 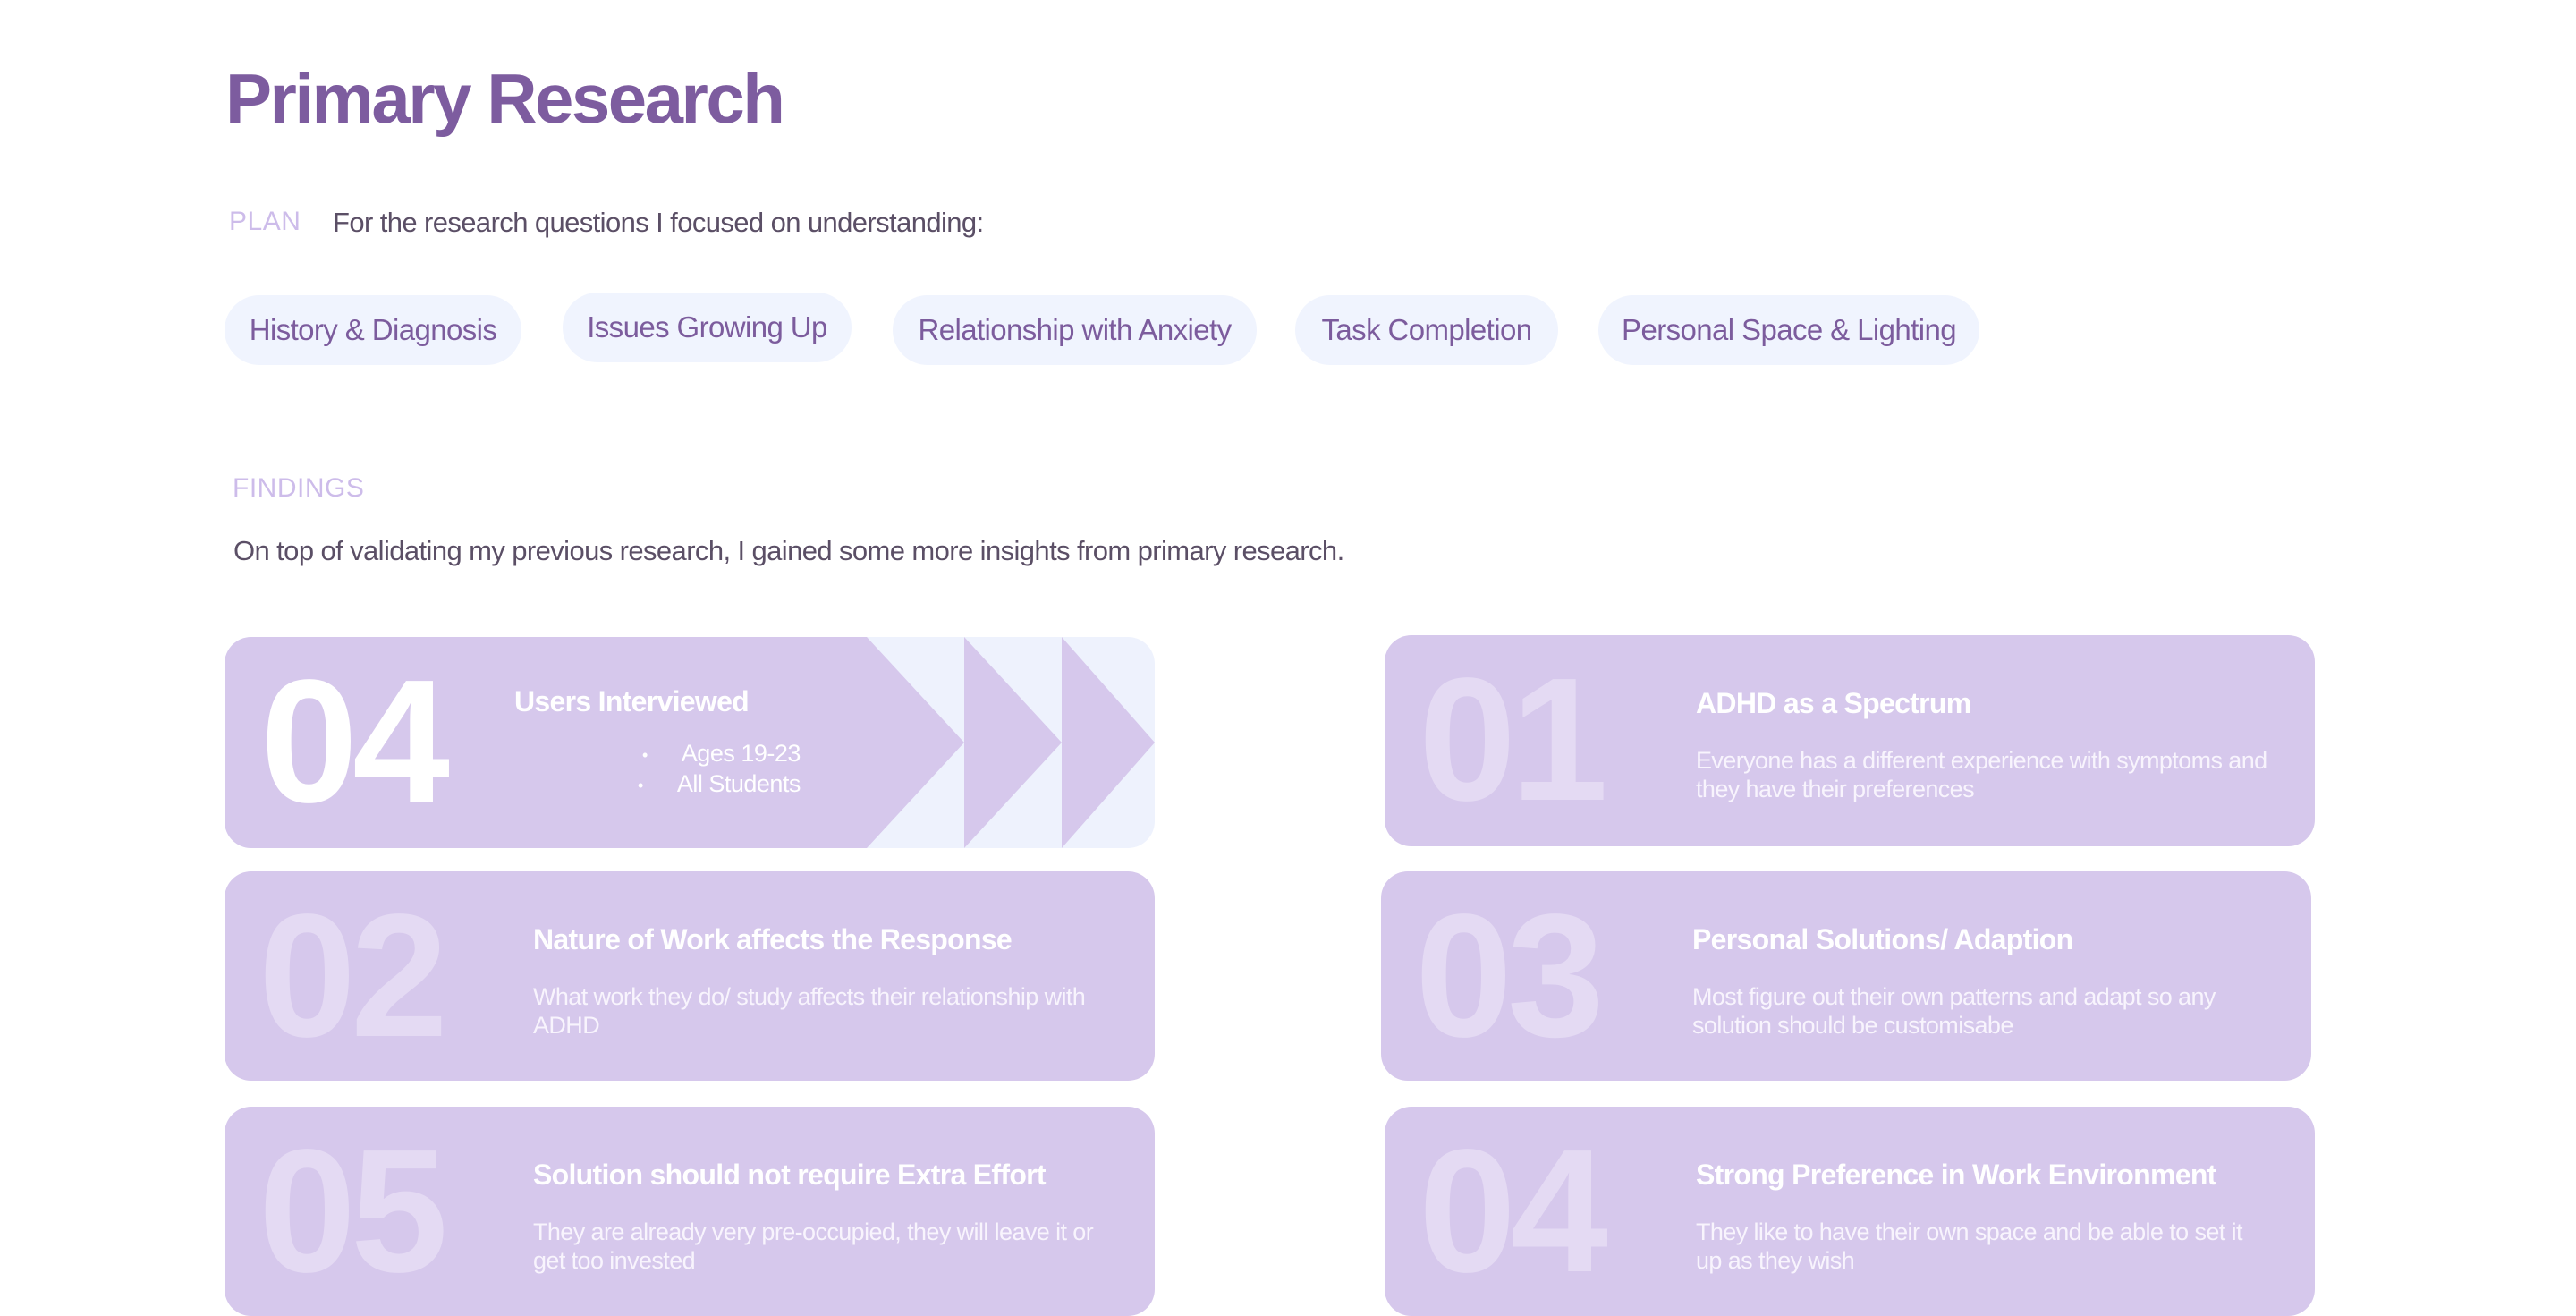 What do you see at coordinates (707, 327) in the screenshot?
I see `topic-chip-issues-growing-up: Issues Growing Up` at bounding box center [707, 327].